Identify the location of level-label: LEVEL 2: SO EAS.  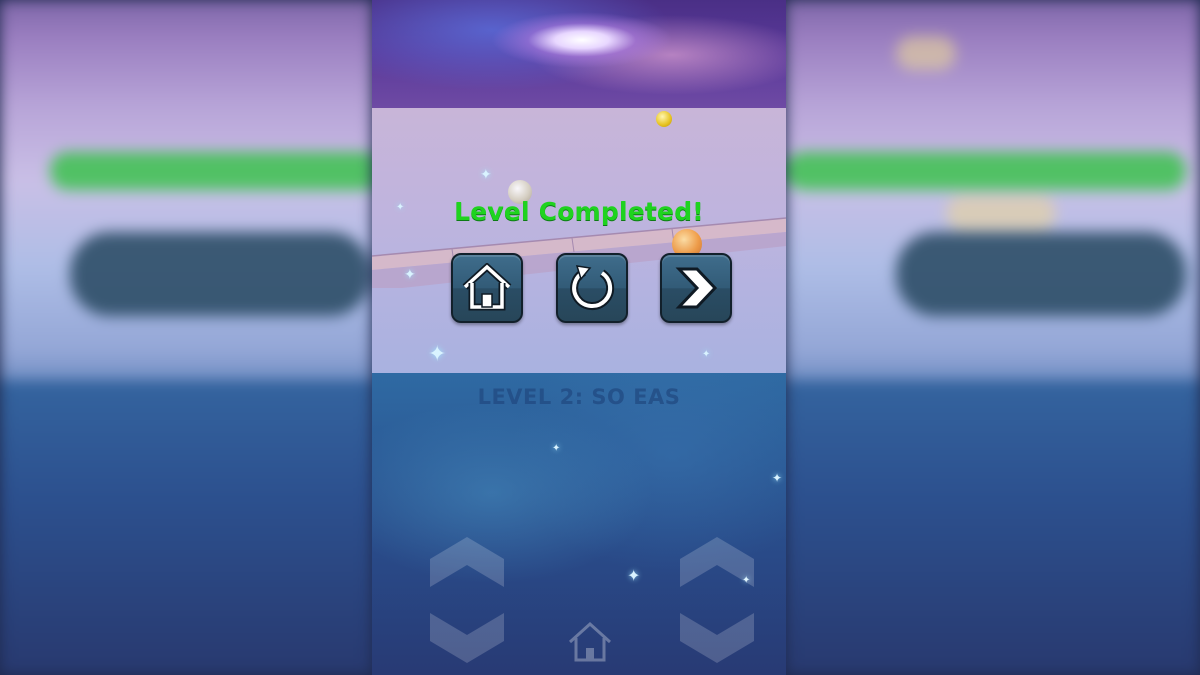
(579, 397).